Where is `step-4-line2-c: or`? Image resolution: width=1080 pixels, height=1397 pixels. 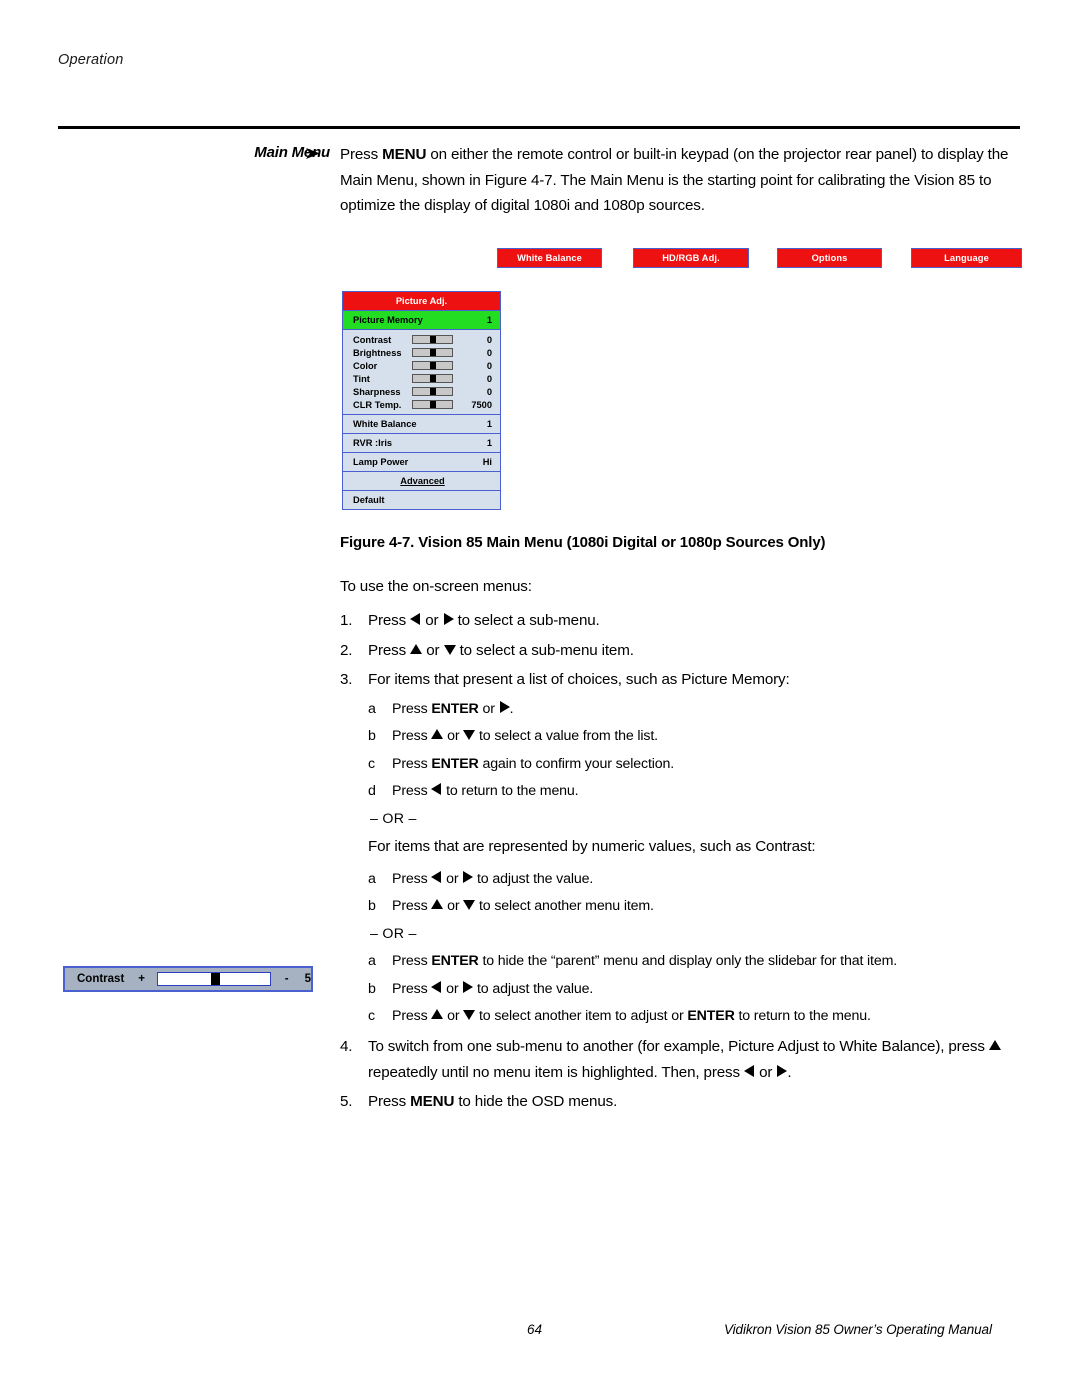 step-4-line2-c: or is located at coordinates (766, 1072).